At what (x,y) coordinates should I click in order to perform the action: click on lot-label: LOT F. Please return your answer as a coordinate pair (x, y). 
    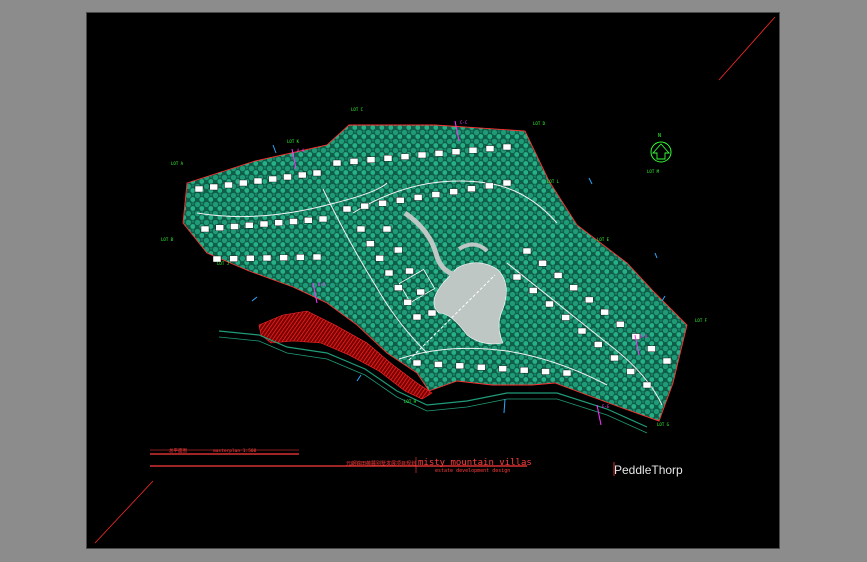
    Looking at the image, I should click on (701, 320).